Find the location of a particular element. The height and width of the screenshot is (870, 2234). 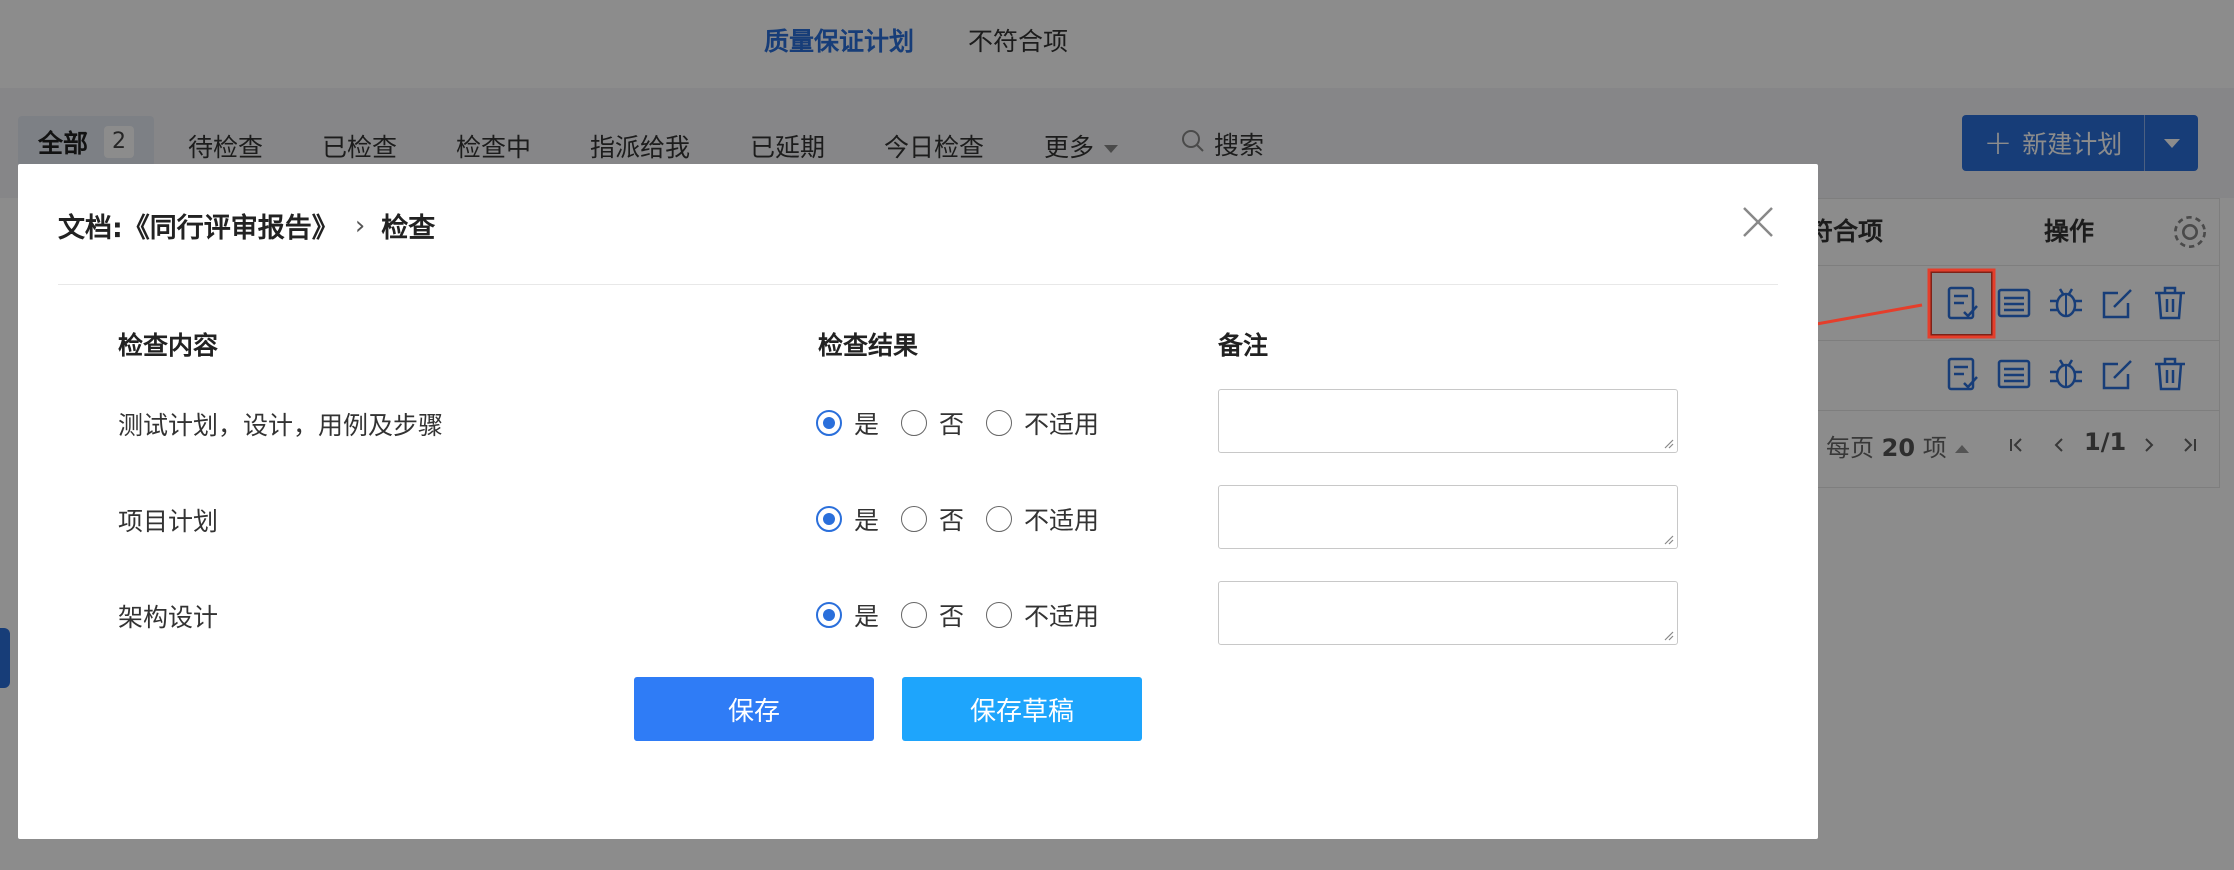

modal-title-document: 文档:《同行评审报告》 is located at coordinates (198, 228).